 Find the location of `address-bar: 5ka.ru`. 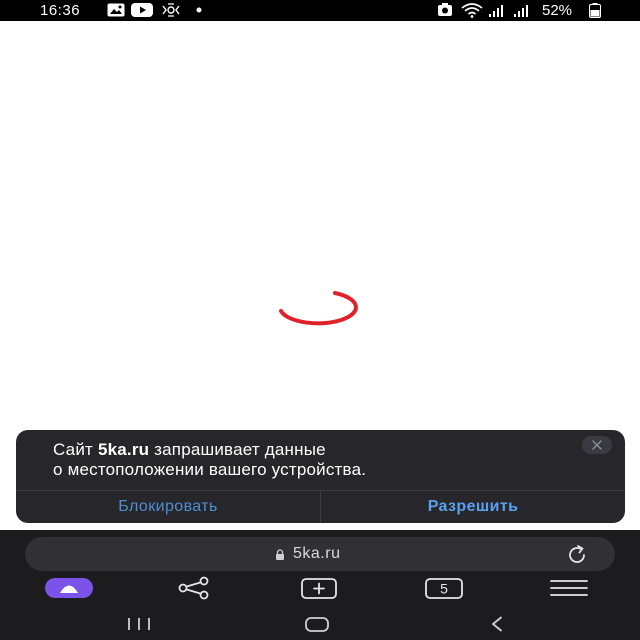

address-bar: 5ka.ru is located at coordinates (320, 554).